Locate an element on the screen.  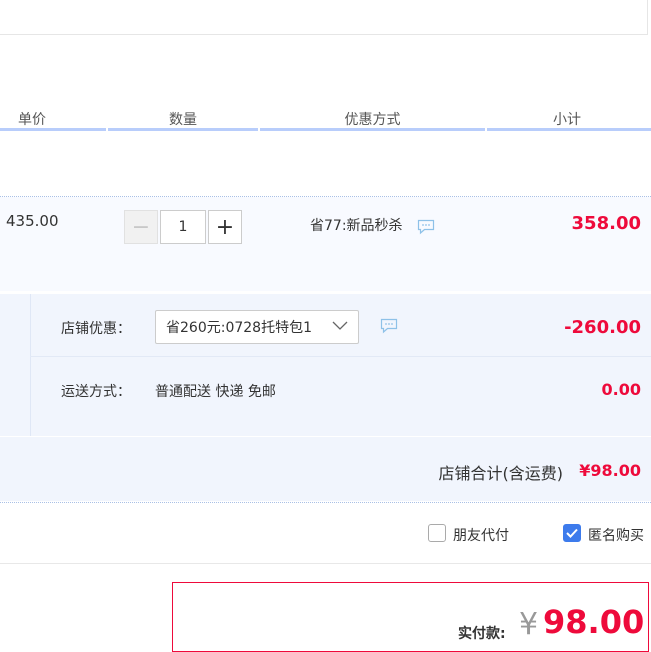
shop-discount-label: 店铺优惠： is located at coordinates (96, 329).